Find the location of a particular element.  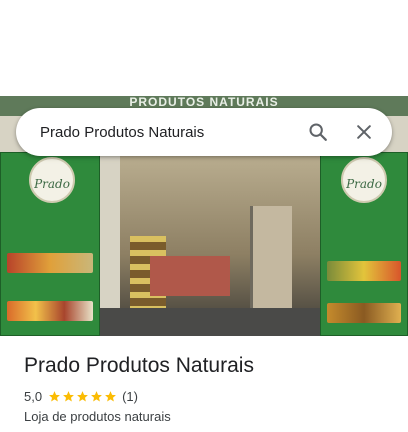

search-button is located at coordinates (318, 132).